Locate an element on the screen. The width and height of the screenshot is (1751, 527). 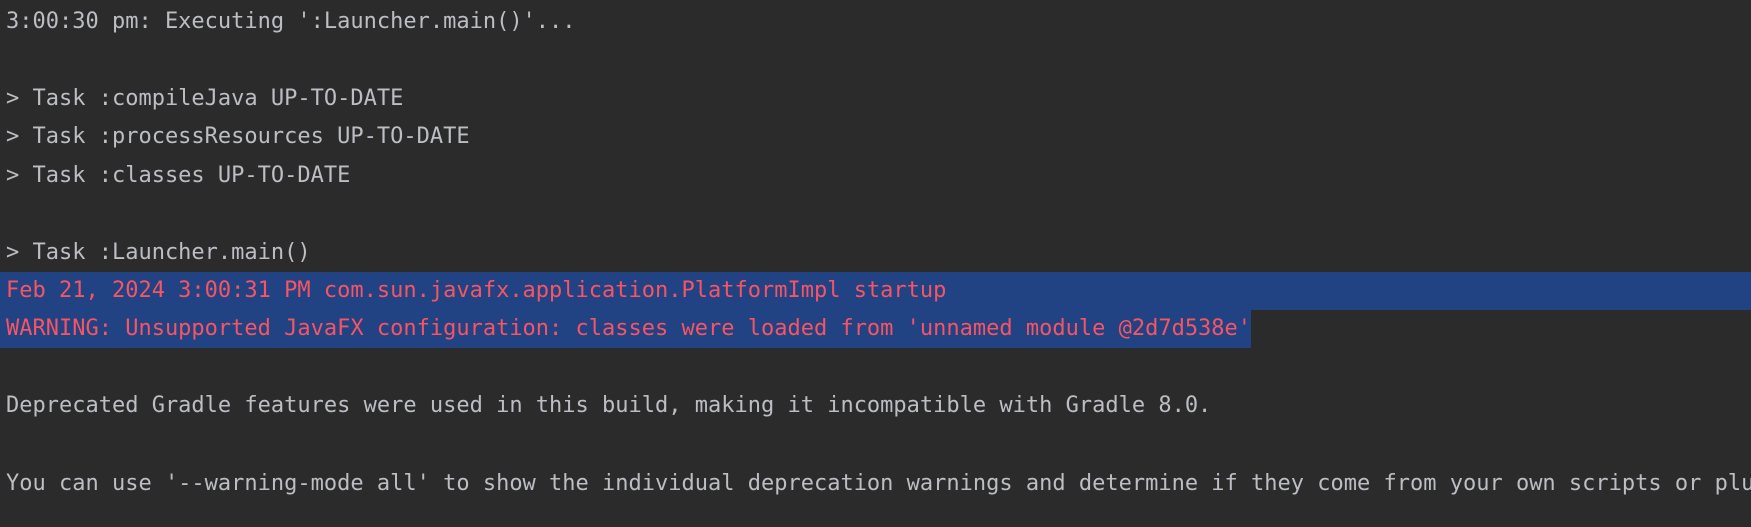
console-line-task-compile-java: > Task :compileJava UP-TO-DATE is located at coordinates (205, 98).